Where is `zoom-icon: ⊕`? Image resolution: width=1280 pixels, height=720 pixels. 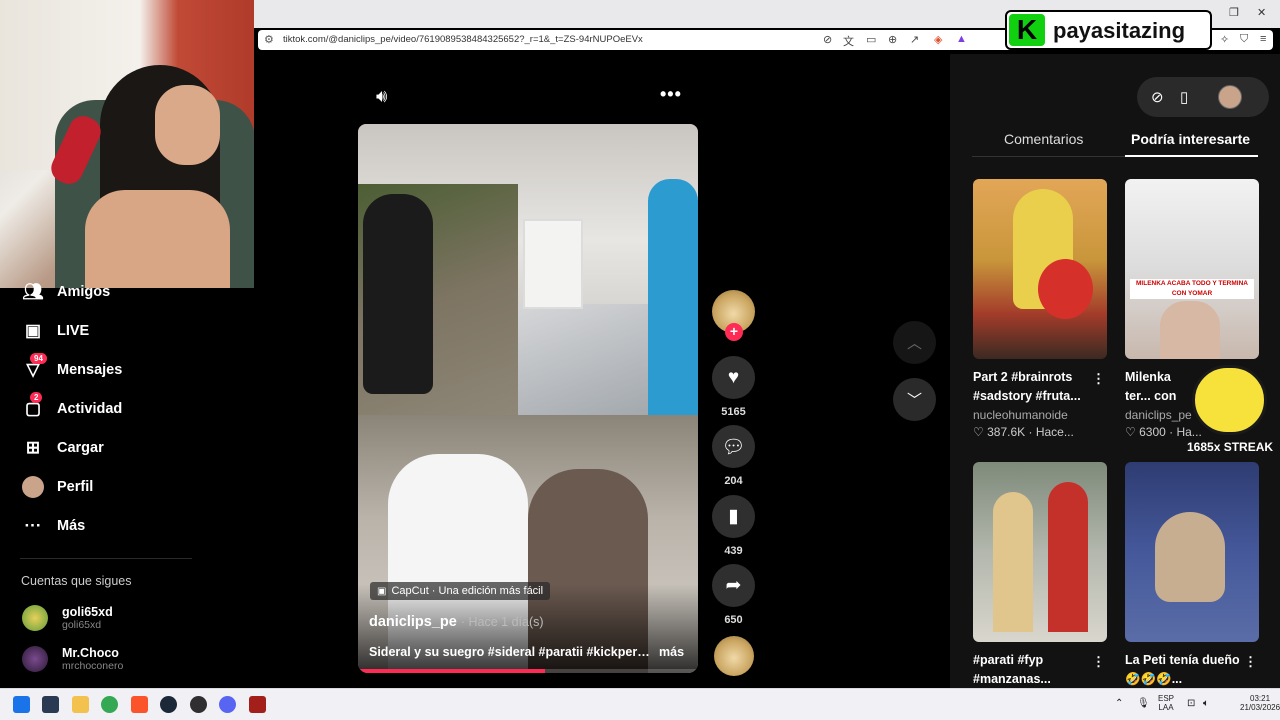
zoom-icon: ⊕ is located at coordinates (892, 39).